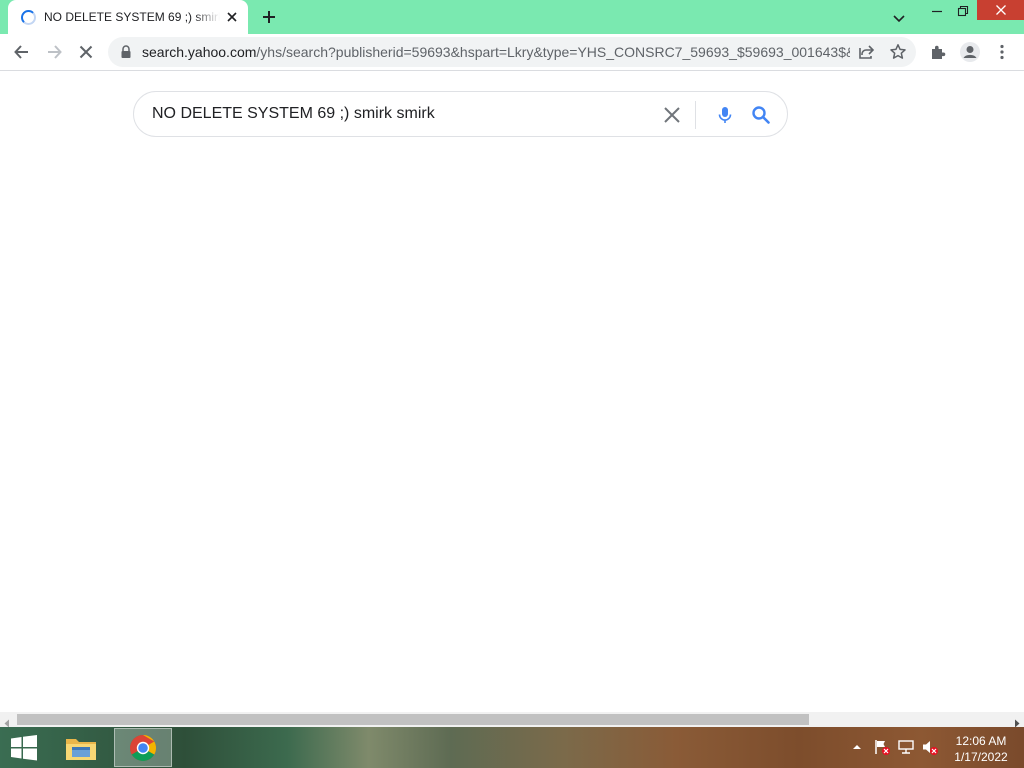 Image resolution: width=1024 pixels, height=768 pixels. Describe the element at coordinates (293, 114) in the screenshot. I see `search-input: NO DELETE SYSTEM 69 ;) smirk smirk` at that location.